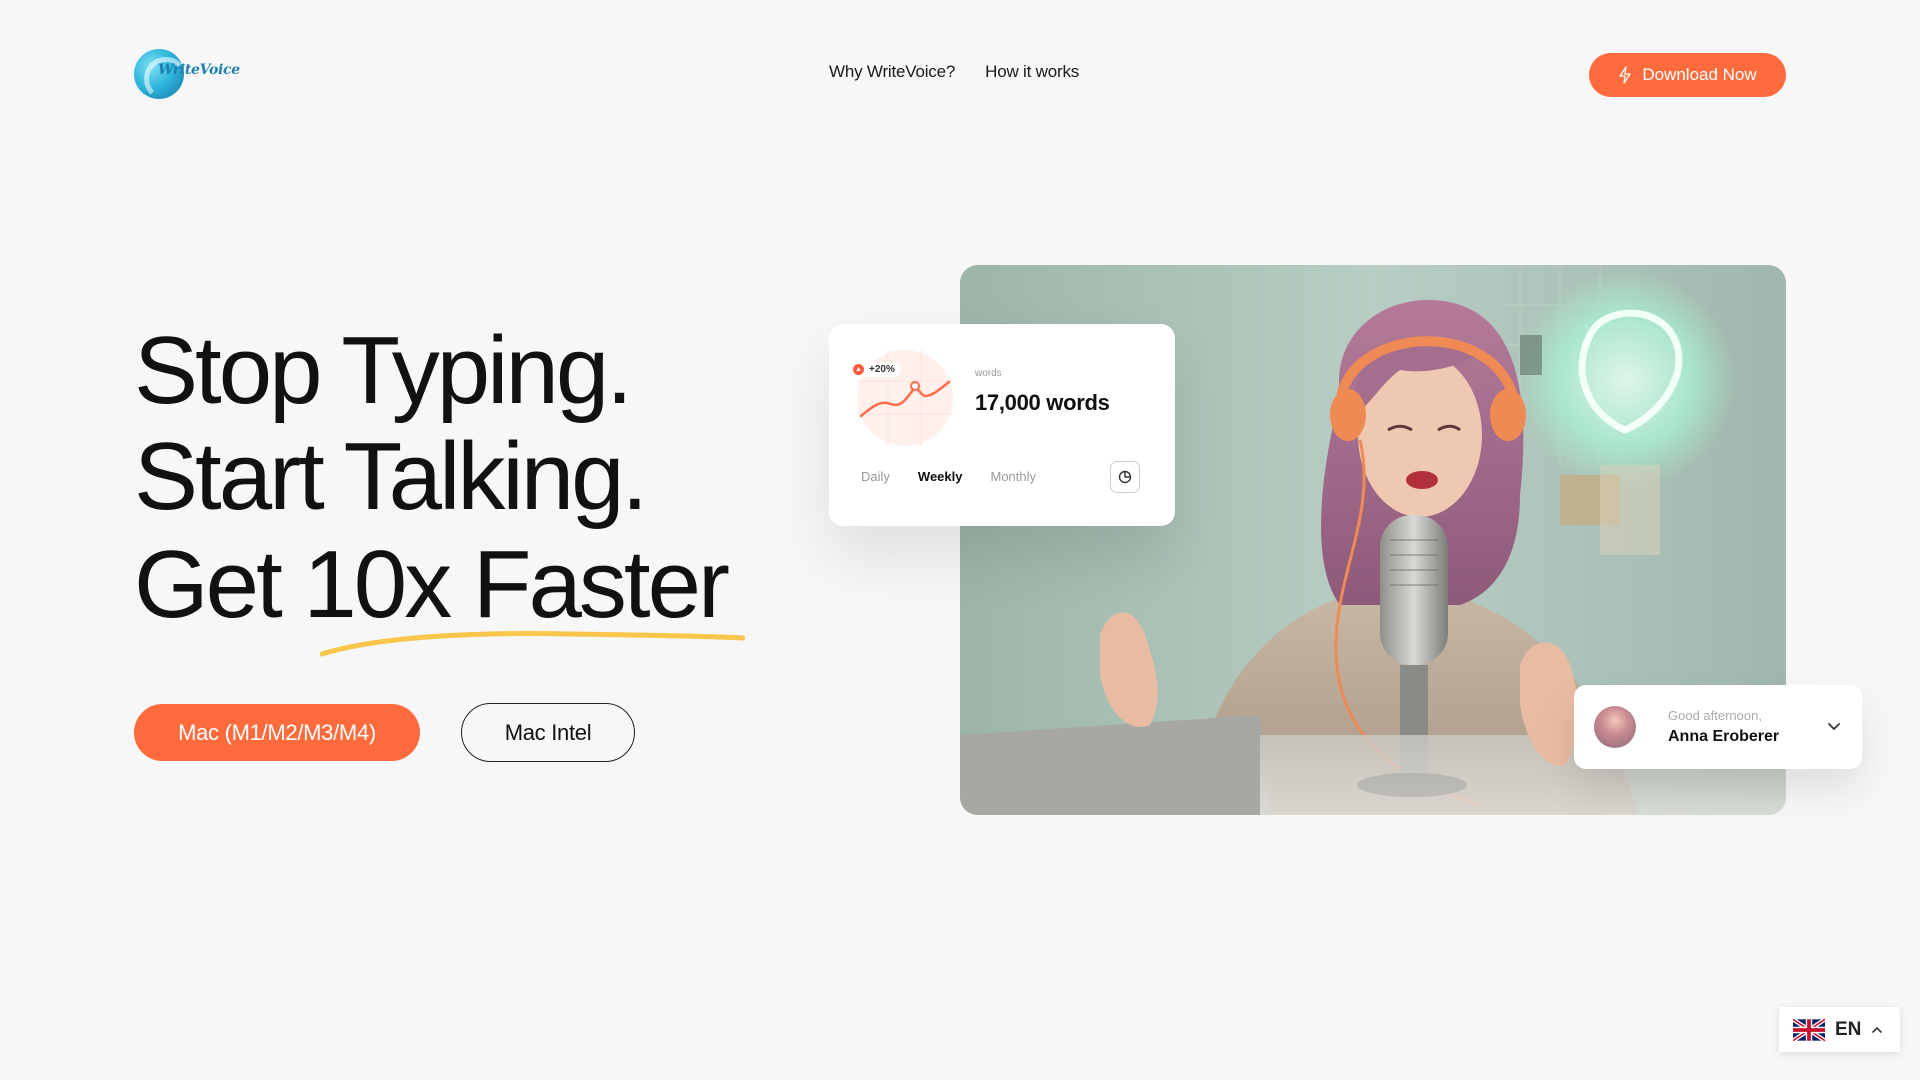 This screenshot has height=1080, width=1920. What do you see at coordinates (548, 732) in the screenshot?
I see `mac-intel-button: Mac Intel` at bounding box center [548, 732].